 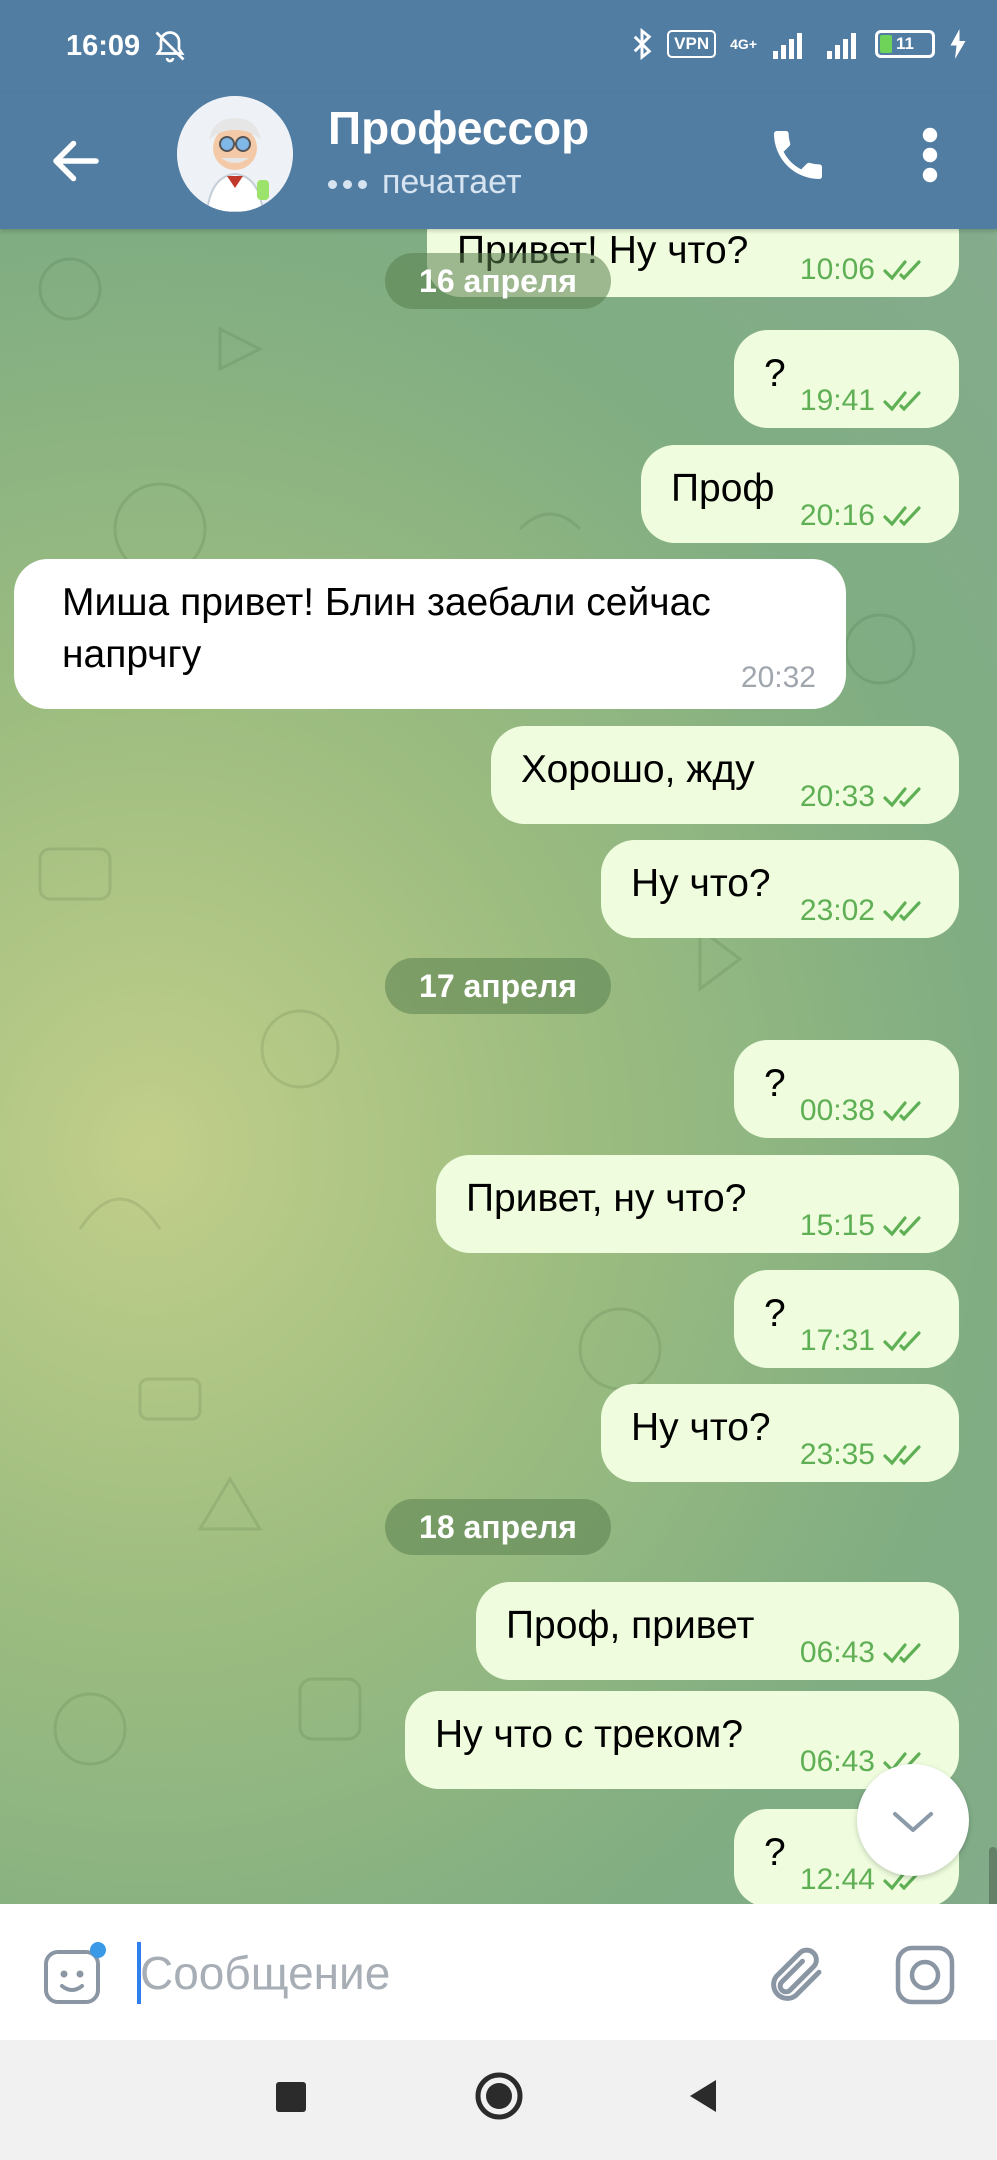 What do you see at coordinates (798, 155) in the screenshot?
I see `phone-icon` at bounding box center [798, 155].